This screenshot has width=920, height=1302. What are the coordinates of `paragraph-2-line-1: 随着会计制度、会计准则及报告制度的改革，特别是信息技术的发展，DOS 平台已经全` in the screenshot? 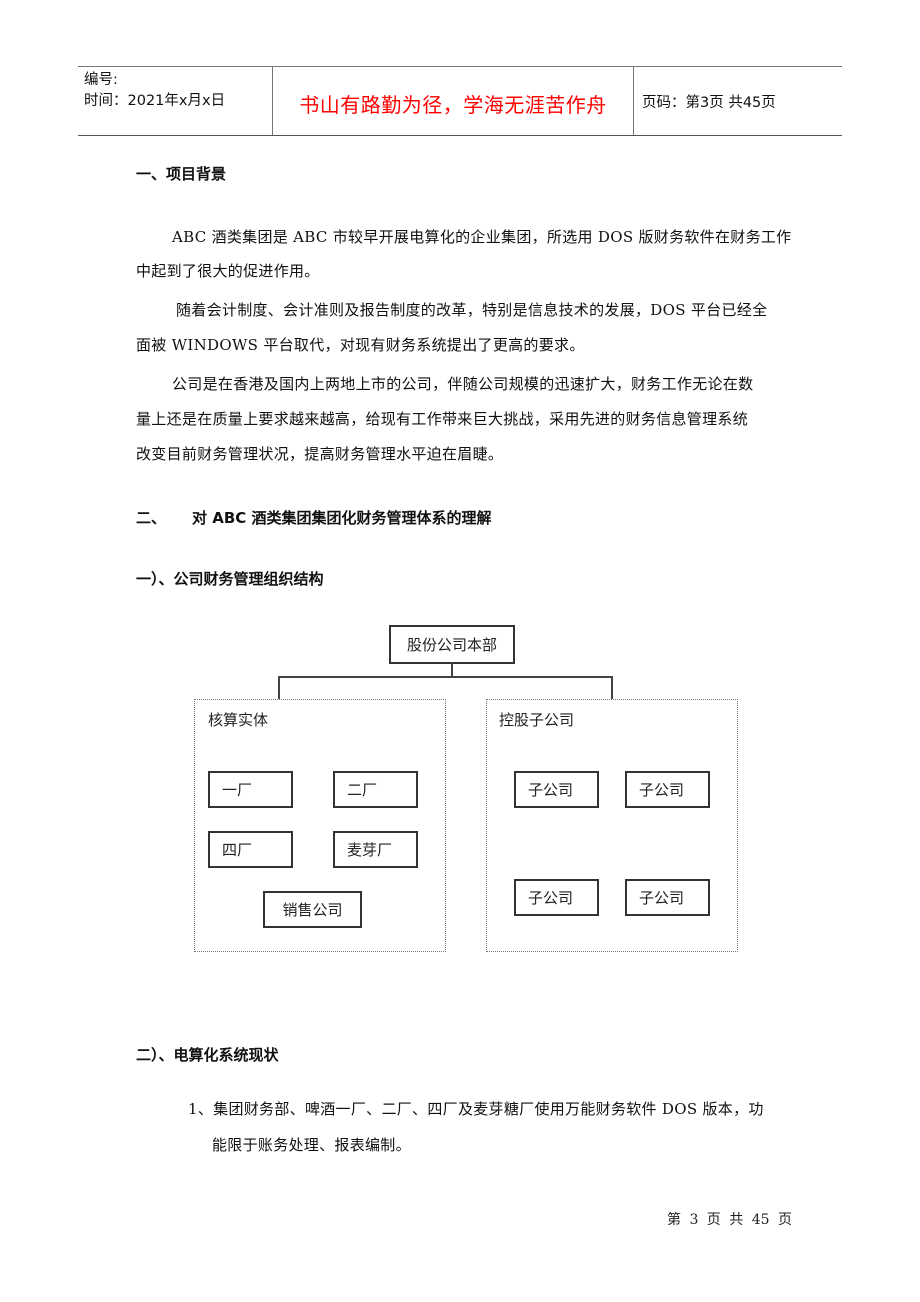 It's located at (472, 310).